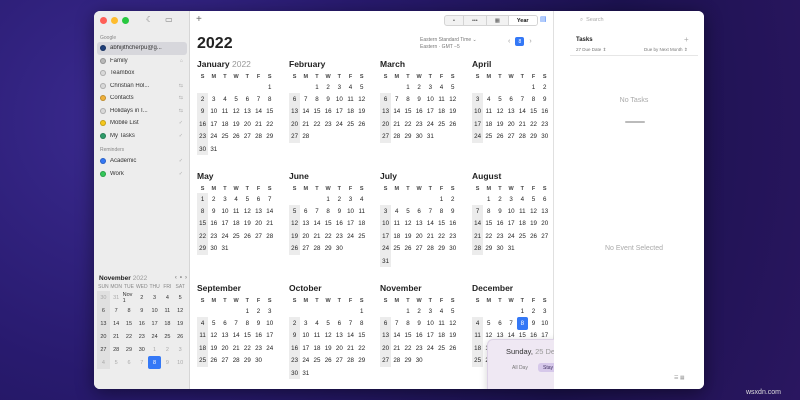 Image resolution: width=800 pixels, height=400 pixels. What do you see at coordinates (103, 297) in the screenshot?
I see `mini-day: 30` at bounding box center [103, 297].